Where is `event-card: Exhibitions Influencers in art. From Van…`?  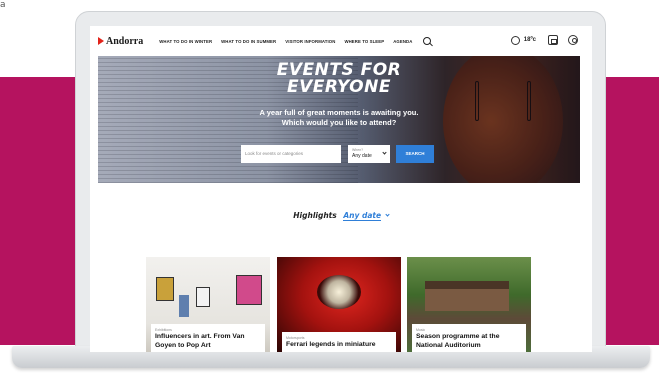
event-card: Exhibitions Influencers in art. From Van… is located at coordinates (208, 304).